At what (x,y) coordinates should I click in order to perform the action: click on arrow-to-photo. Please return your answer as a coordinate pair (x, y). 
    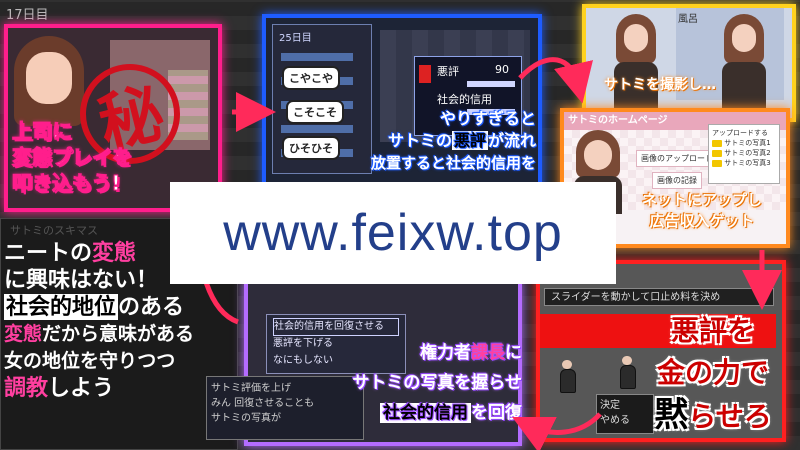
    Looking at the image, I should click on (555, 80).